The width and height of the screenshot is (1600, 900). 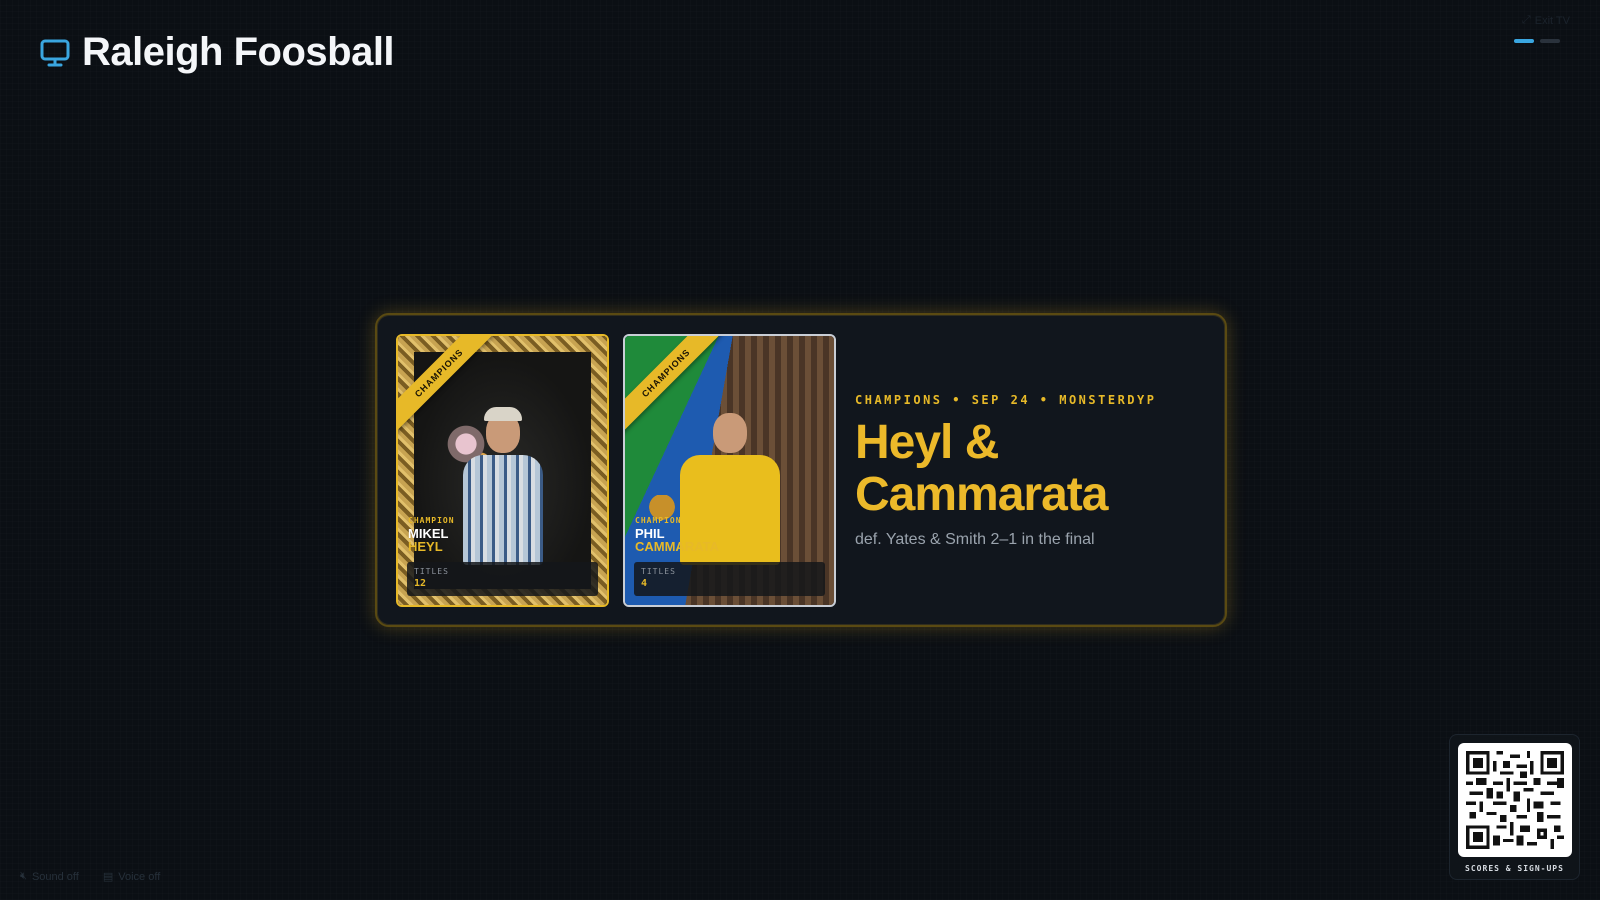 What do you see at coordinates (1006, 400) in the screenshot?
I see `event-eyebrow: CHAMPIONS • SEP 24 • MONSTERDYP` at bounding box center [1006, 400].